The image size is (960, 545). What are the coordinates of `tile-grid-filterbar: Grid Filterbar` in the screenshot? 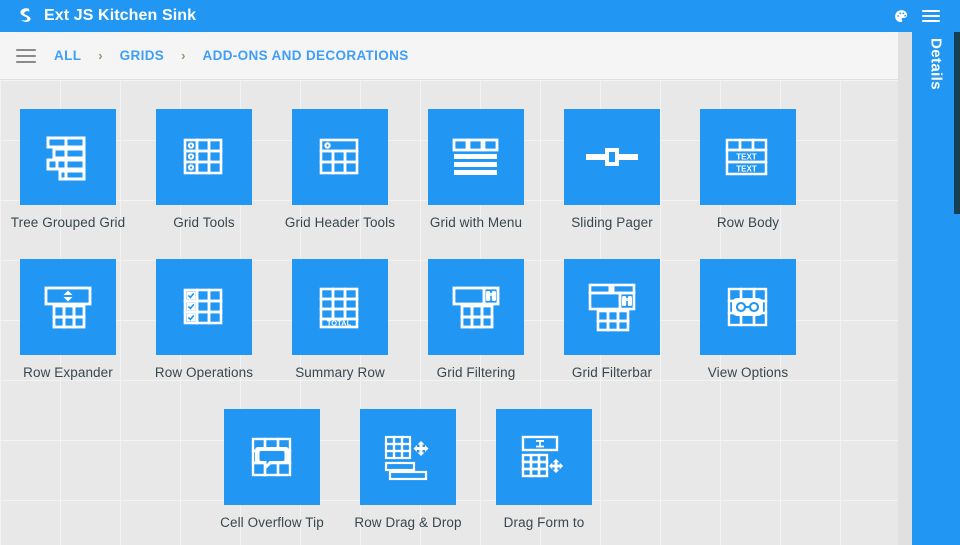 It's located at (612, 320).